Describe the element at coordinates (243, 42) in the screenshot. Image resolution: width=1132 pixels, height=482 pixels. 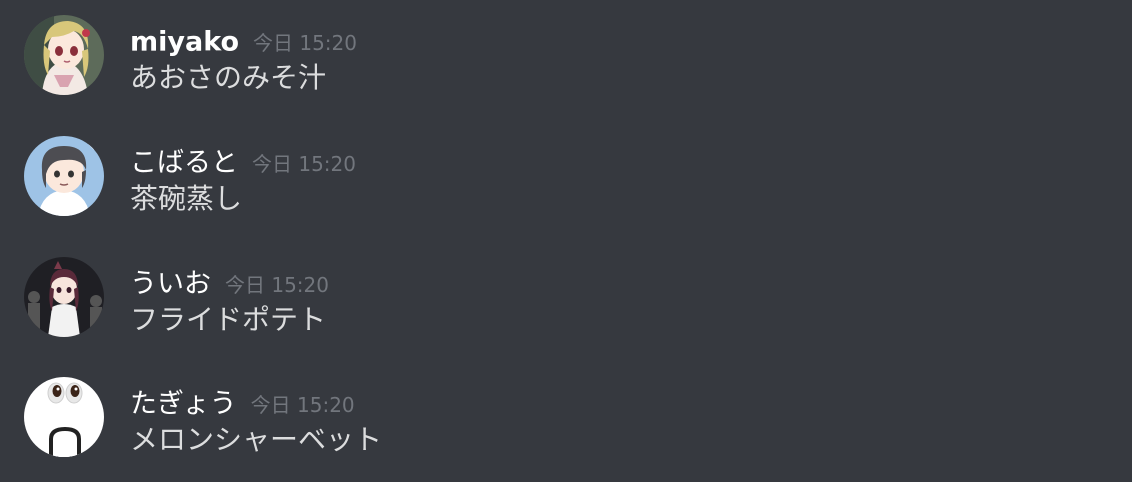
I see `message-header: miyako 今日 15:20` at that location.